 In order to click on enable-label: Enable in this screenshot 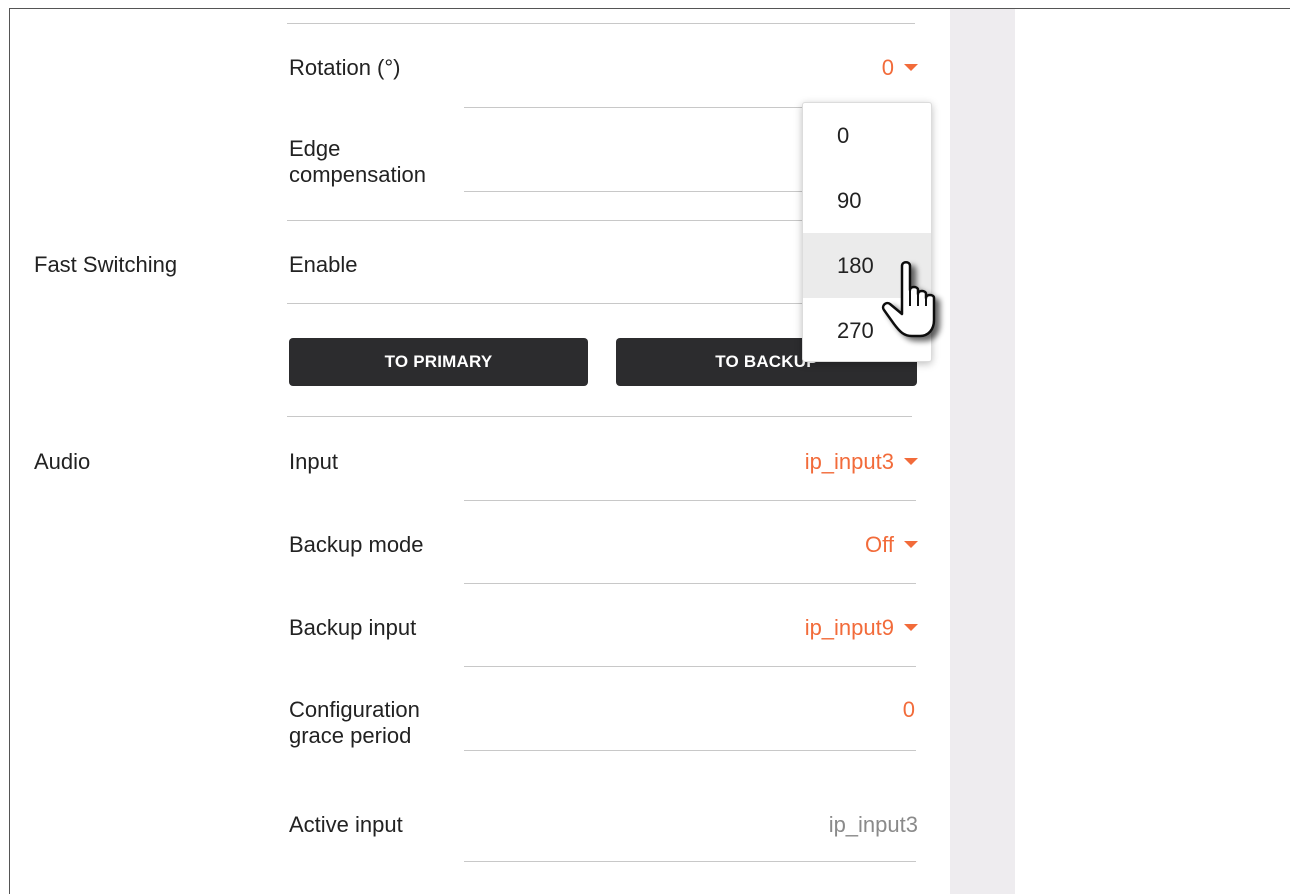, I will do `click(323, 264)`.